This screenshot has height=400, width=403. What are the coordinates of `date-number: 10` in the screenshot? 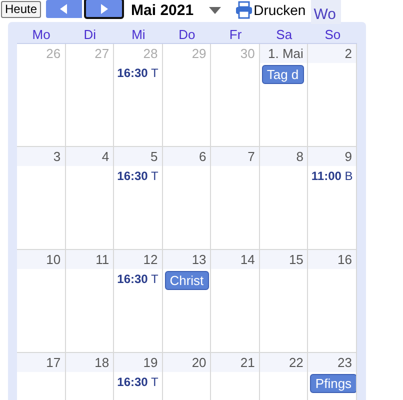 It's located at (54, 260).